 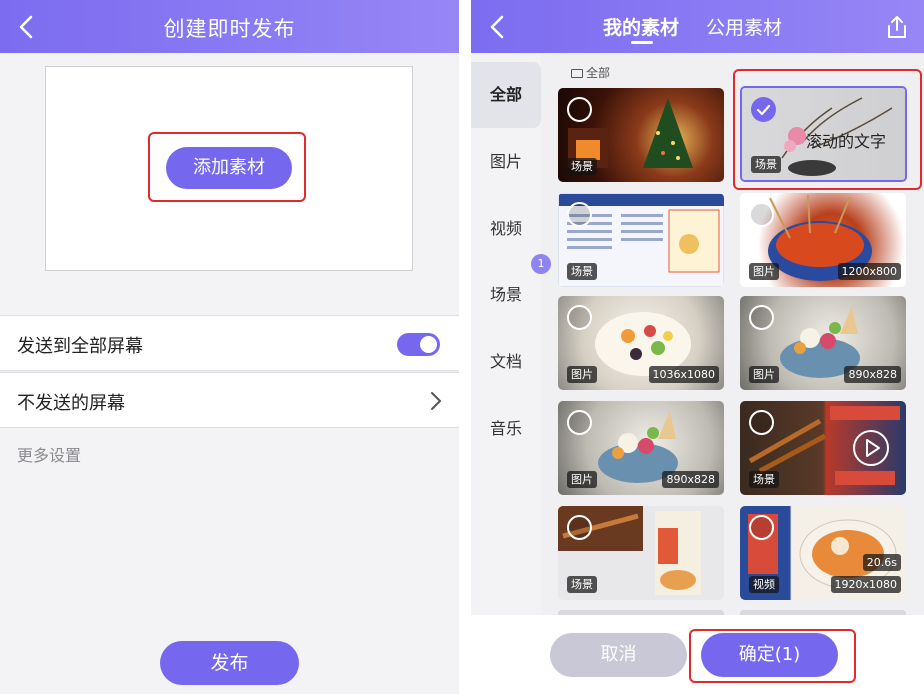 I want to click on category-document: 文档, so click(x=506, y=362).